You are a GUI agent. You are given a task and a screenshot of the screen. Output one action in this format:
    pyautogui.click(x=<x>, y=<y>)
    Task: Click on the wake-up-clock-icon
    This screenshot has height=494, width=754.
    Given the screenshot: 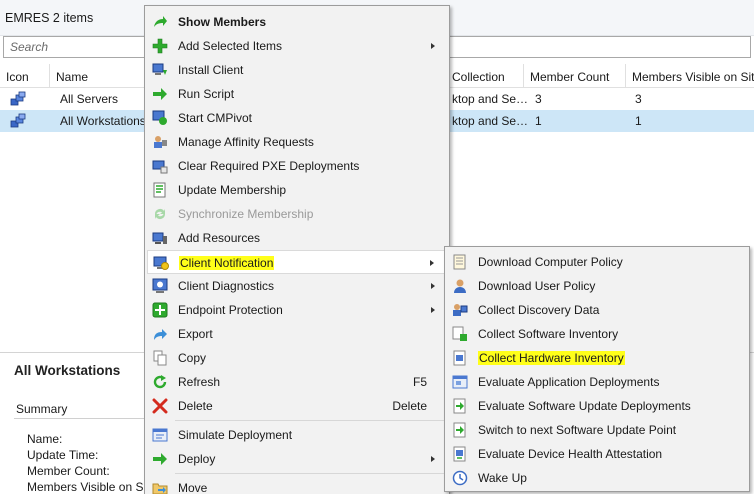 What is the action you would take?
    pyautogui.click(x=460, y=478)
    